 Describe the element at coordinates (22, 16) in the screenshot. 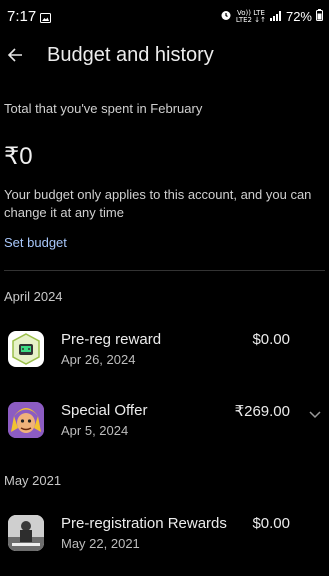

I see `status-time: 7:17` at that location.